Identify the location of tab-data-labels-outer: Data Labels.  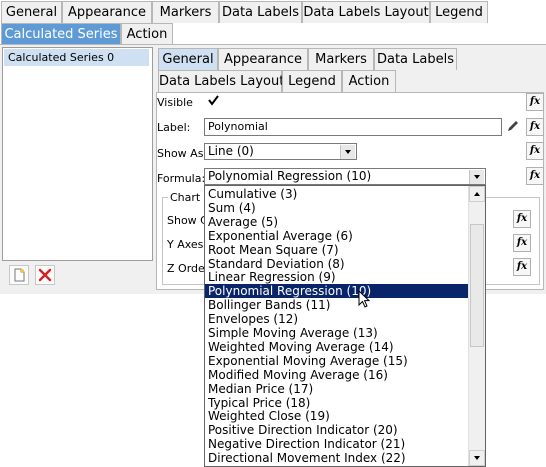
(260, 12).